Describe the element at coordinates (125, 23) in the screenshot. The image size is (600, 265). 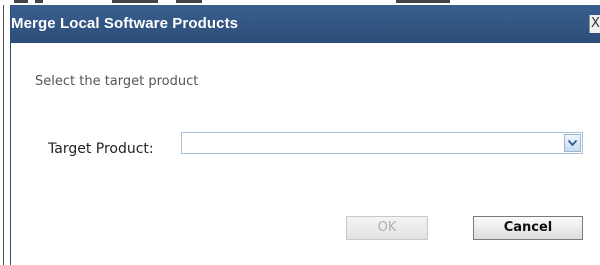
I see `dialog-title: Merge Local Software Products` at that location.